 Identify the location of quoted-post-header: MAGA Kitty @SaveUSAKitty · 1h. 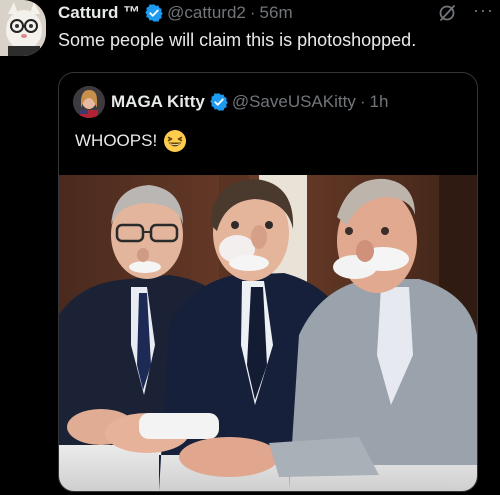
(231, 102).